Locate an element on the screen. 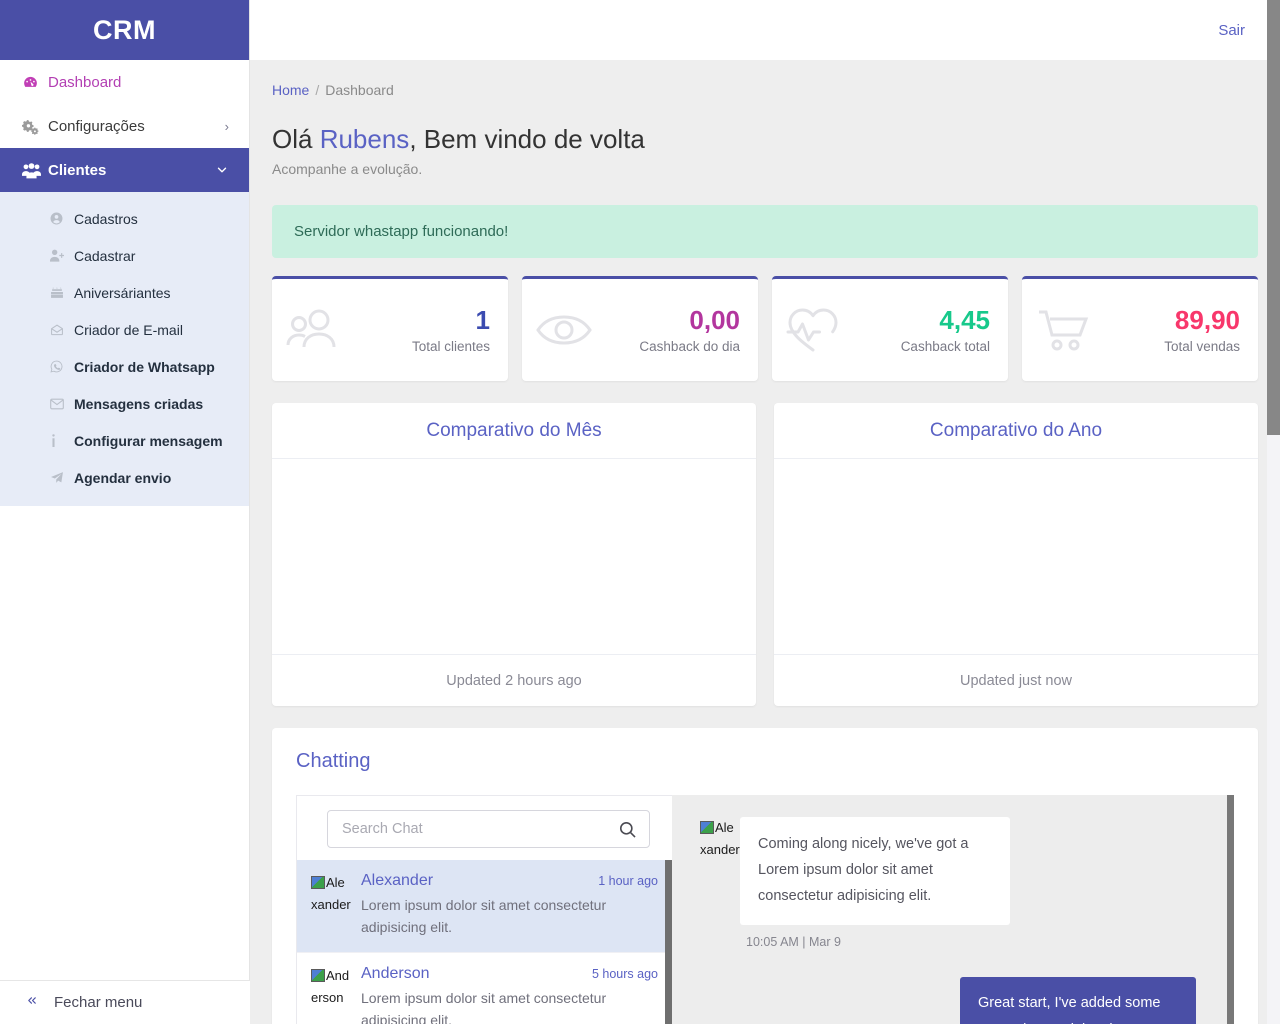 The height and width of the screenshot is (1024, 1280). stat-label: Cashback total is located at coordinates (945, 346).